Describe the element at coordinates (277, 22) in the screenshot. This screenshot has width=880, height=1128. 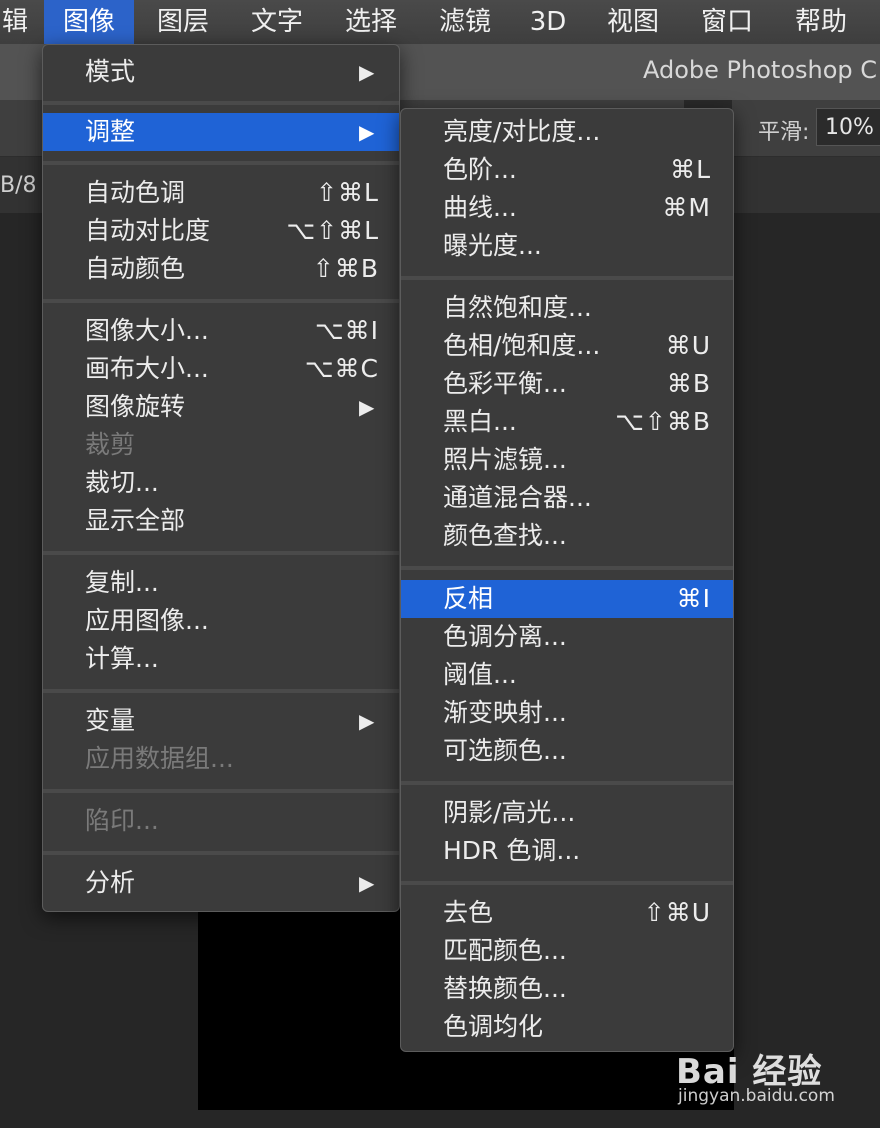
I see `menu-type: 文字` at that location.